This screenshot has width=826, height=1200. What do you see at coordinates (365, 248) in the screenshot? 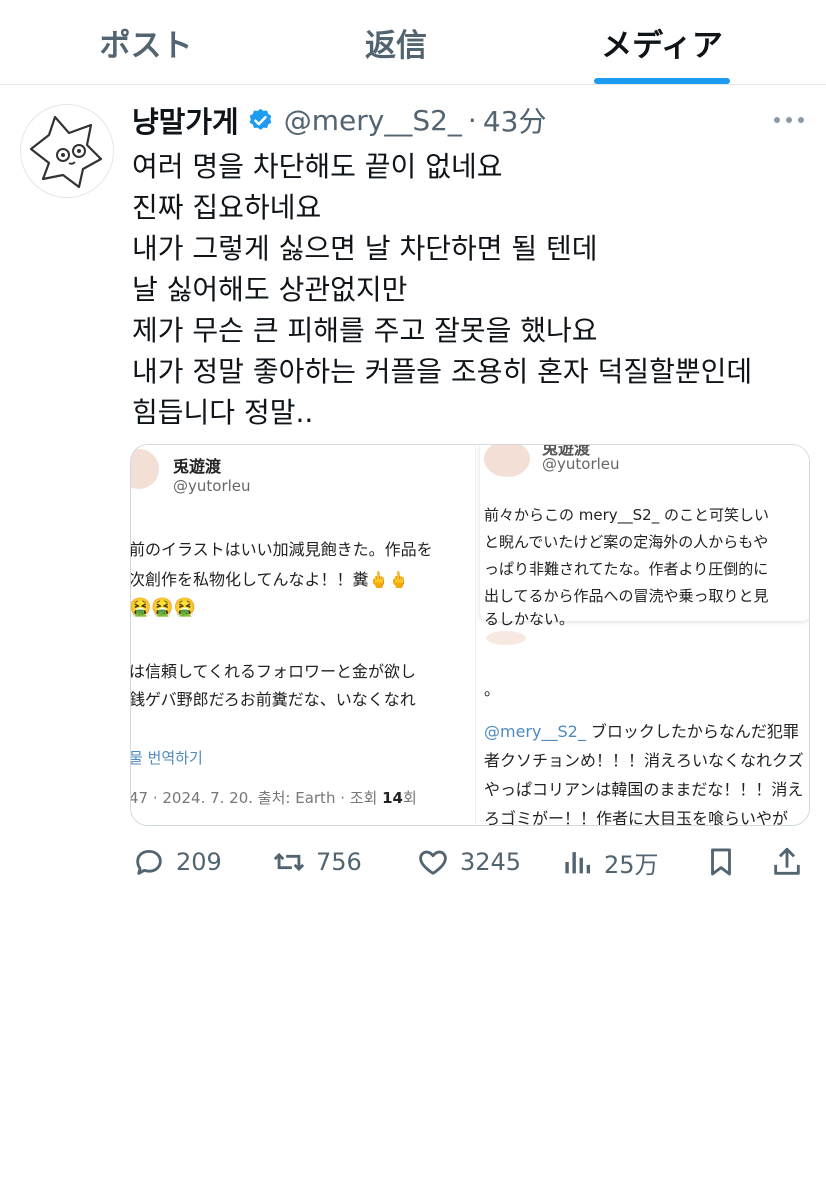
I see `tweet-line: 내가 그렇게 싫으면 날 차단하면 될 텐데` at bounding box center [365, 248].